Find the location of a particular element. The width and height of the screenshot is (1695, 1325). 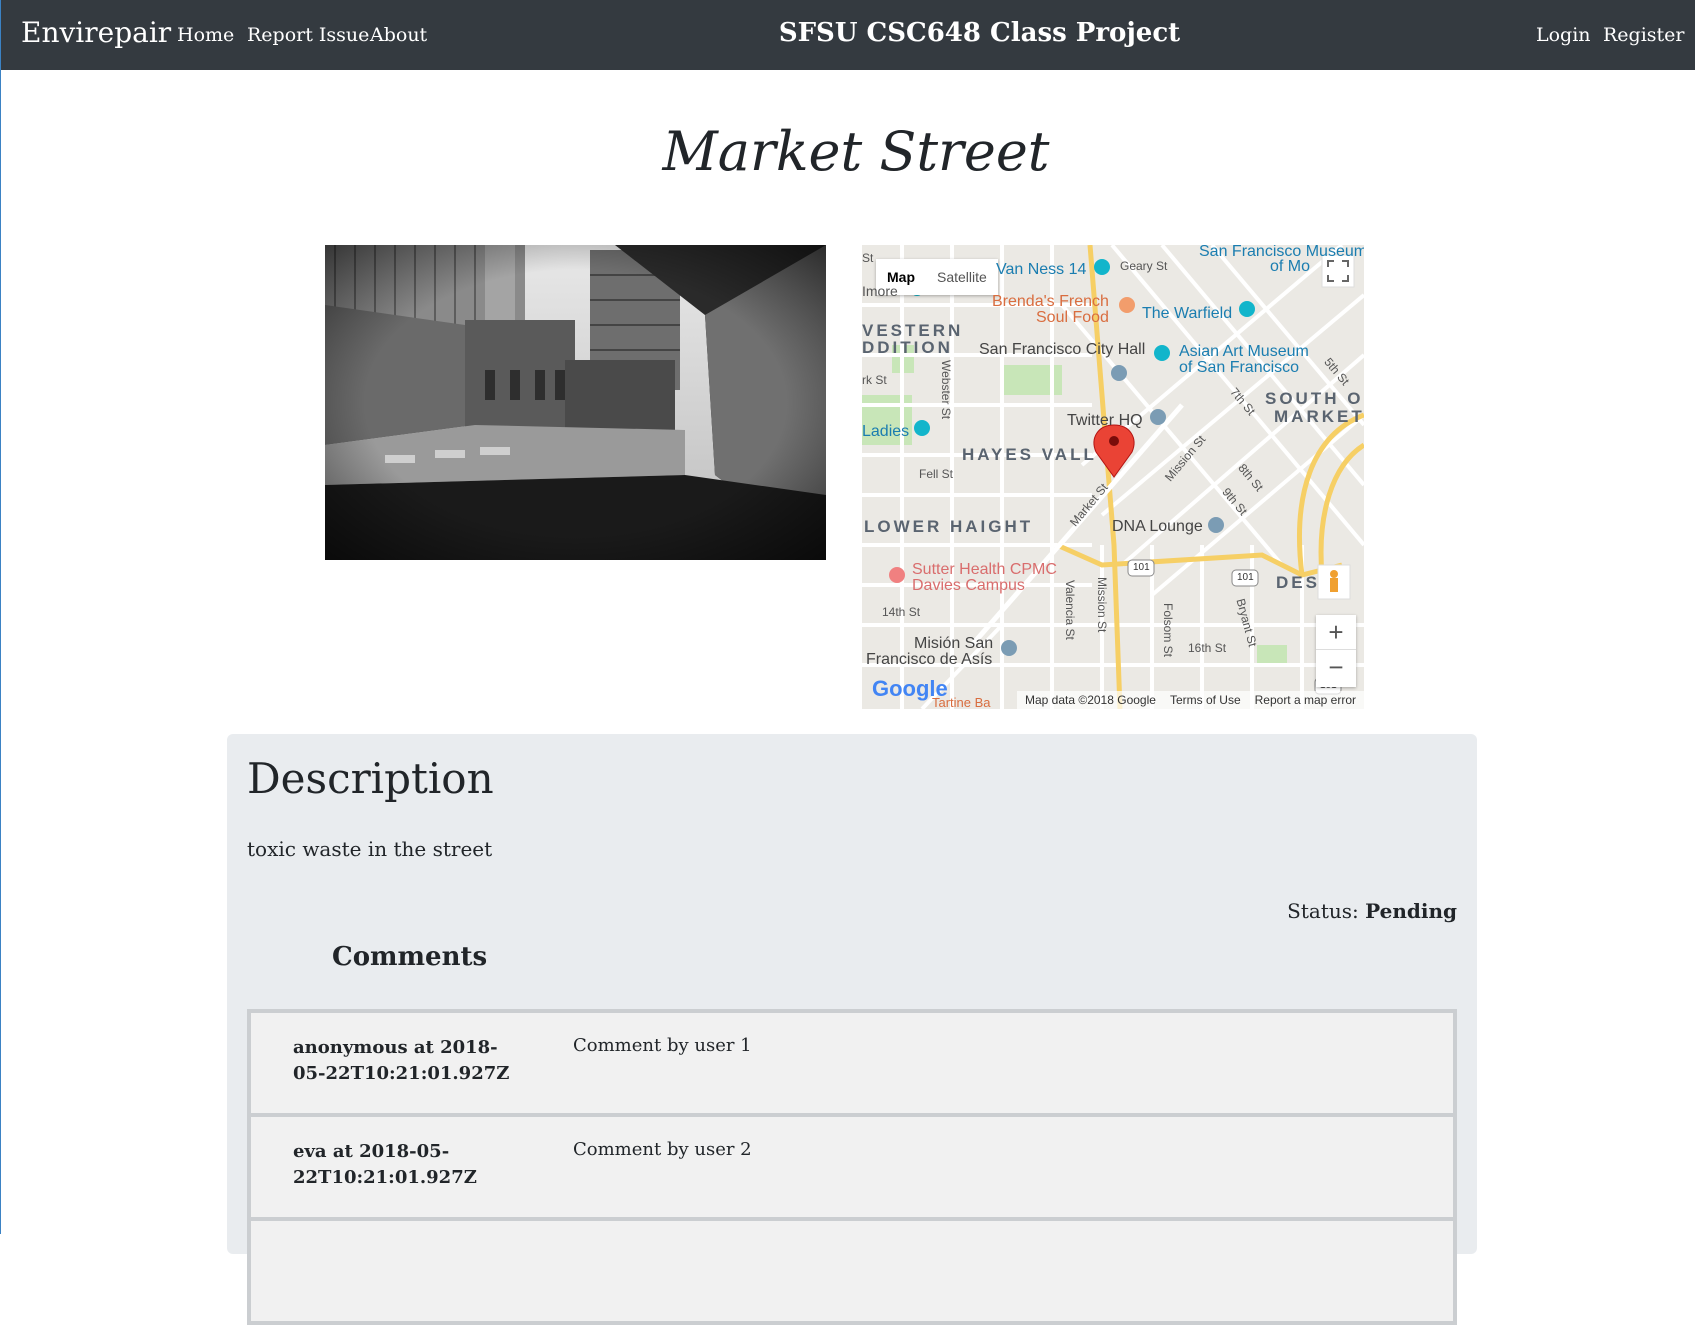

status-label: Status: is located at coordinates (1323, 911).